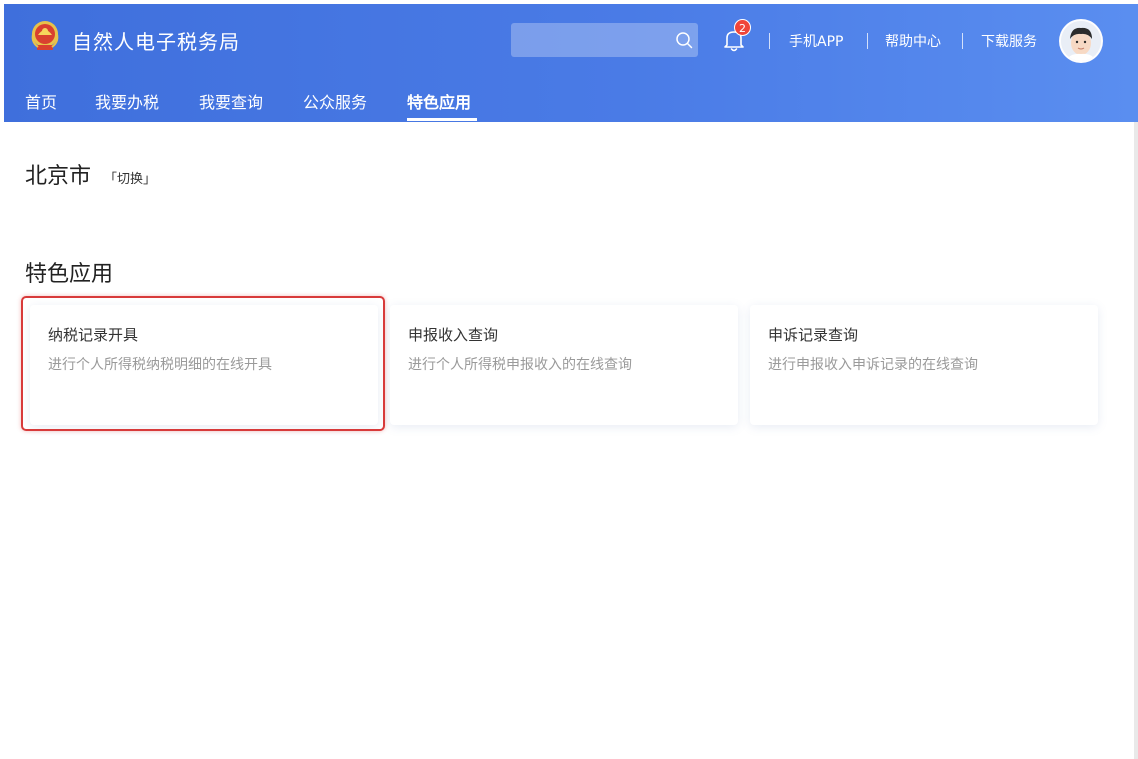 This screenshot has width=1138, height=759. What do you see at coordinates (130, 177) in the screenshot?
I see `switch-city-link: 「切换」` at bounding box center [130, 177].